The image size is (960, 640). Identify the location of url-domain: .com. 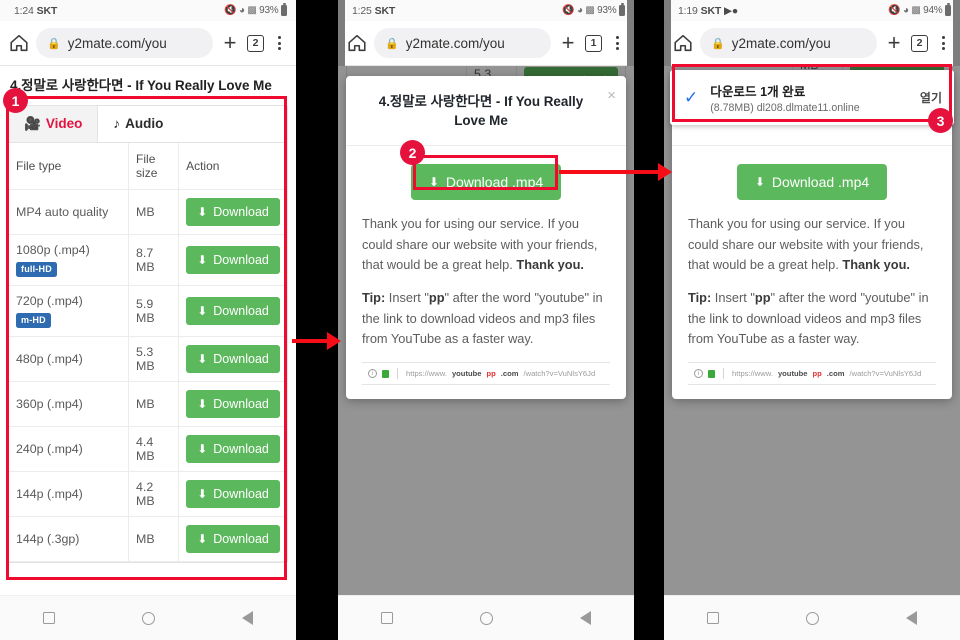
(835, 374).